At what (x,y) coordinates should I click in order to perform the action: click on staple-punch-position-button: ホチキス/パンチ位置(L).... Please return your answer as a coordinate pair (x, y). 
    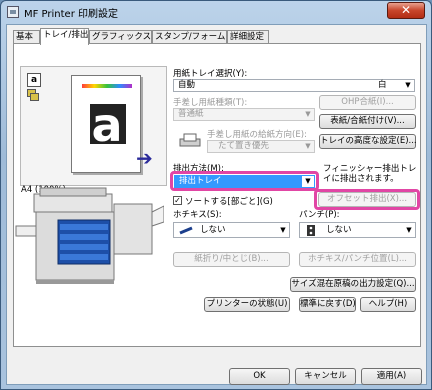
    Looking at the image, I should click on (357, 259).